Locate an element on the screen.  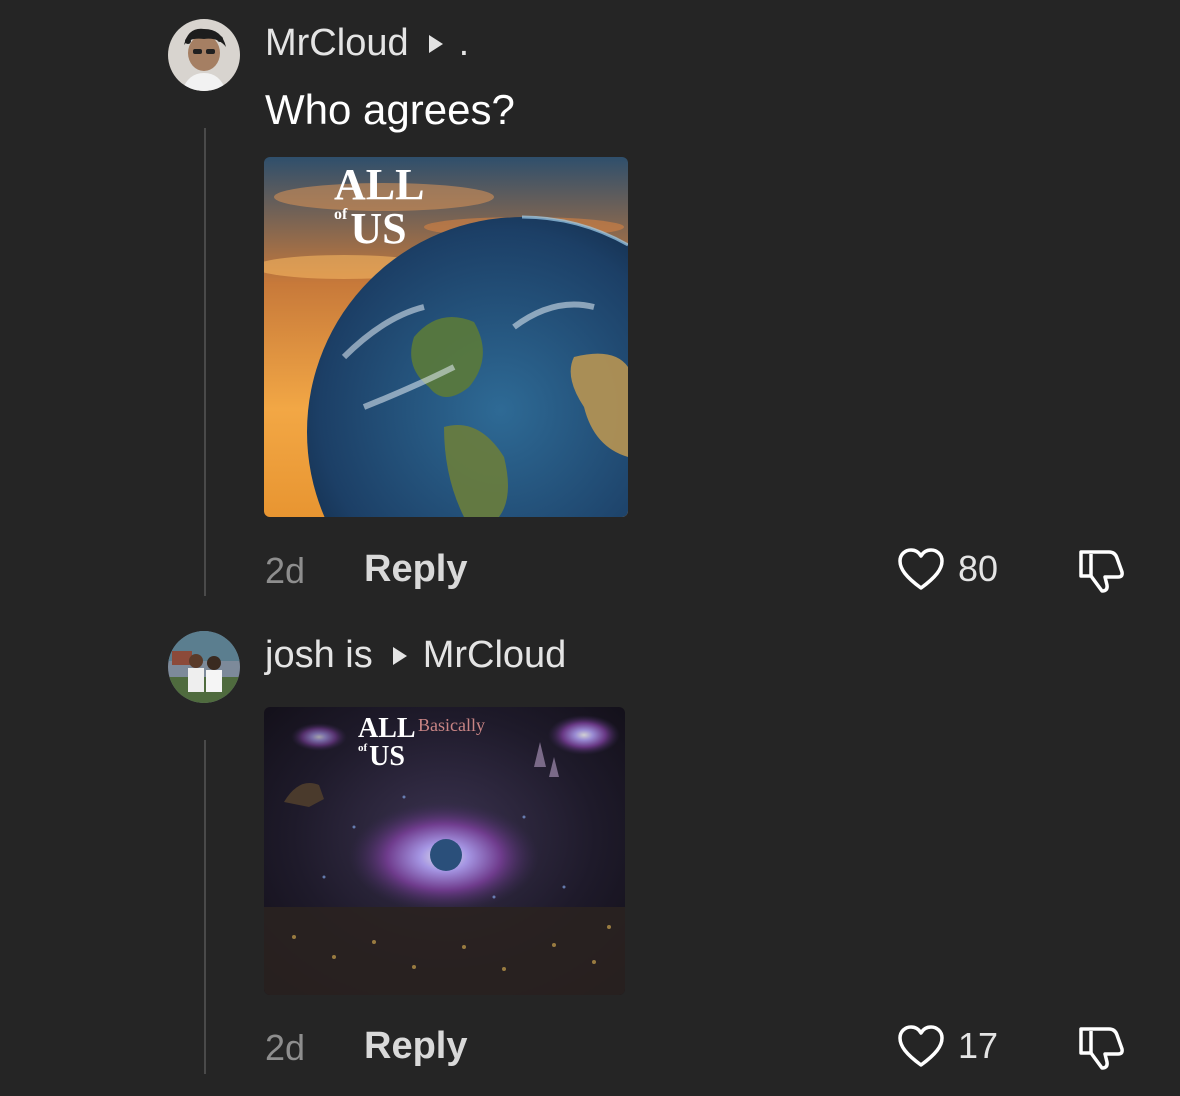
like-count: 17 is located at coordinates (978, 1045).